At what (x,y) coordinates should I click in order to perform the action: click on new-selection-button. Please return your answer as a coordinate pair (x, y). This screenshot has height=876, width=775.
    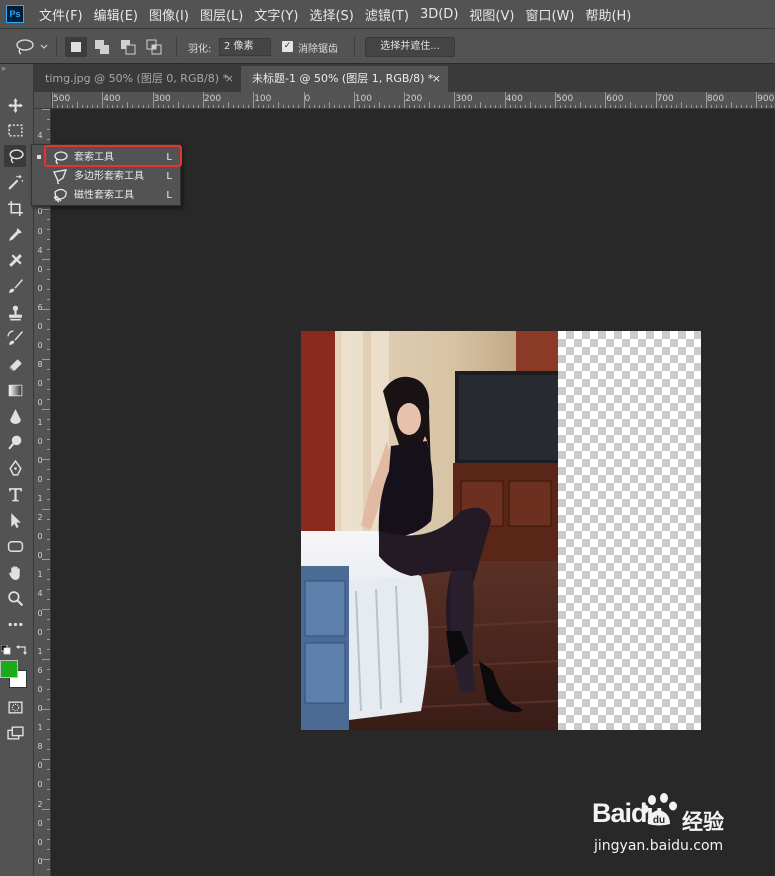
    Looking at the image, I should click on (76, 47).